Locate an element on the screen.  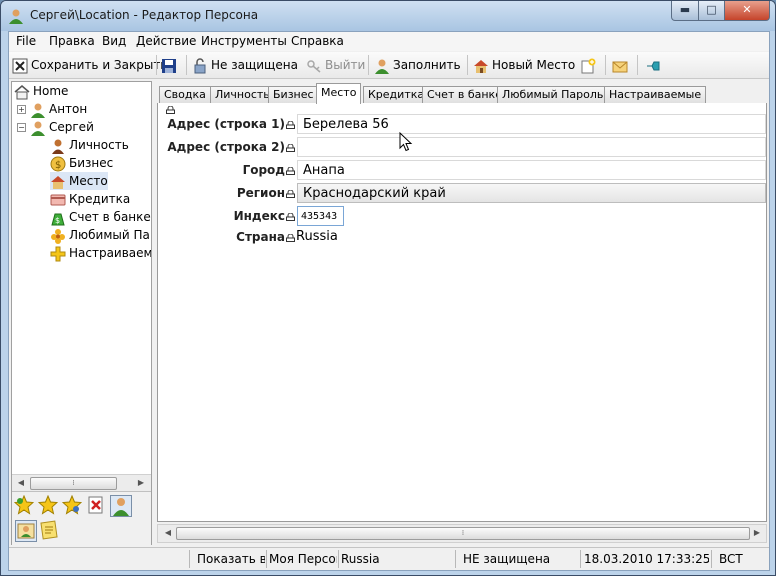
protection-button: Не защищена is located at coordinates (245, 65).